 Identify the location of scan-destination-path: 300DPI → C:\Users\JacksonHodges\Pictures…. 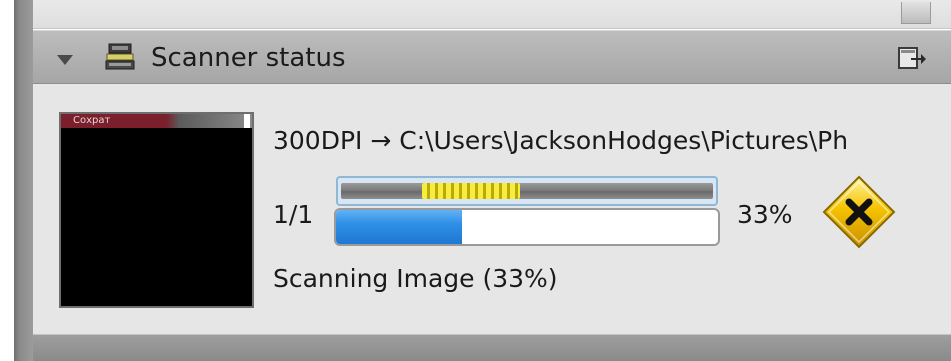
(561, 140).